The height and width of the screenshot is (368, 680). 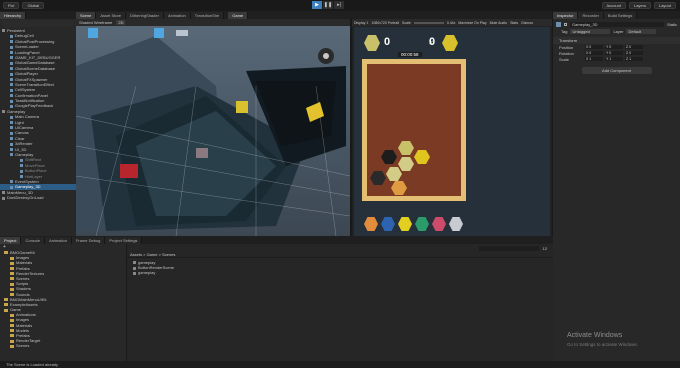 I want to click on scene-icon, so click(x=3, y=198).